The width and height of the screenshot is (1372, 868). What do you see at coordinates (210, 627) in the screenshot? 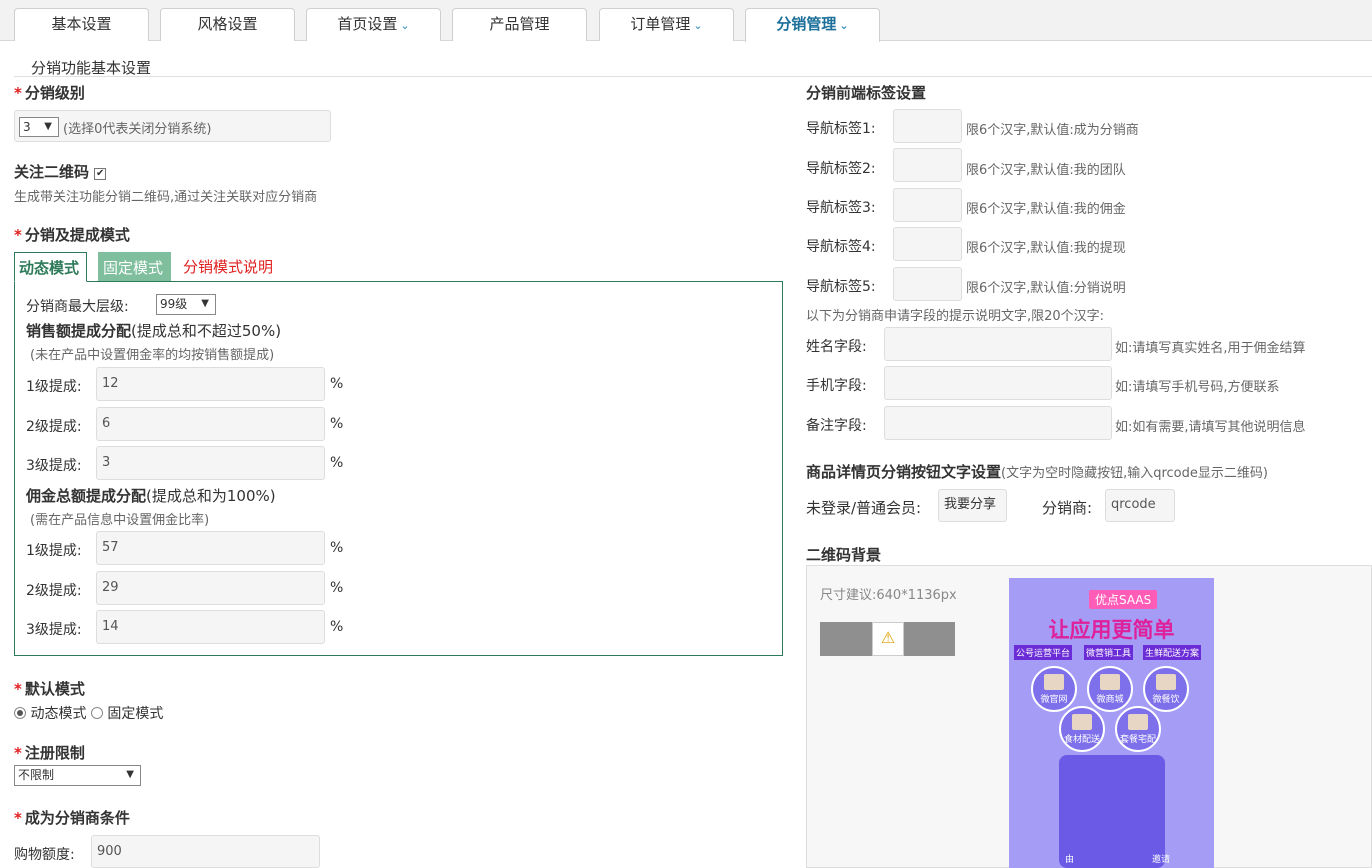
I see `commission-level-3-input: 14` at bounding box center [210, 627].